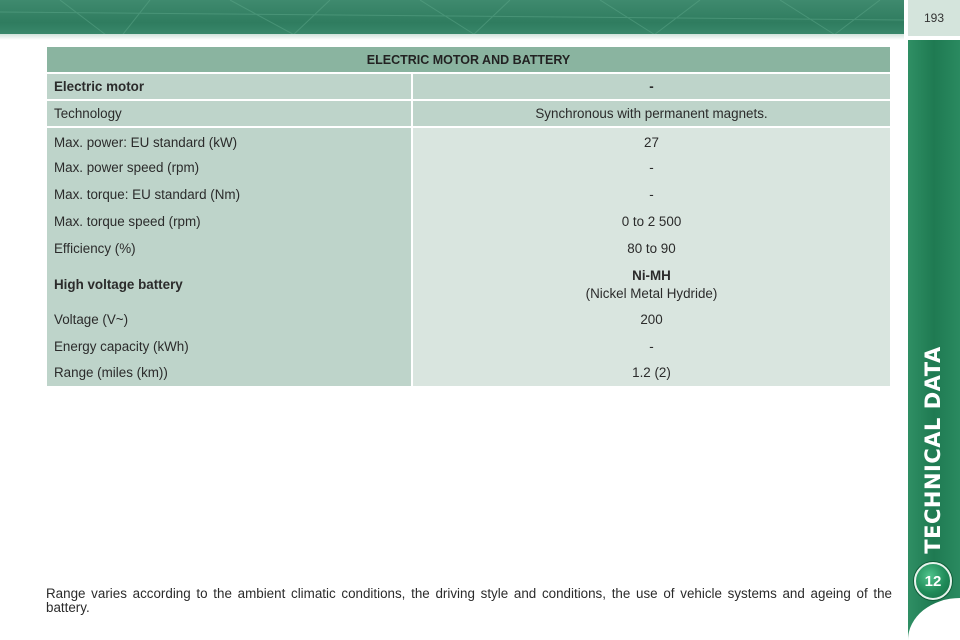 The width and height of the screenshot is (960, 640). Describe the element at coordinates (229, 248) in the screenshot. I see `row-label: Efficiency (%)` at that location.